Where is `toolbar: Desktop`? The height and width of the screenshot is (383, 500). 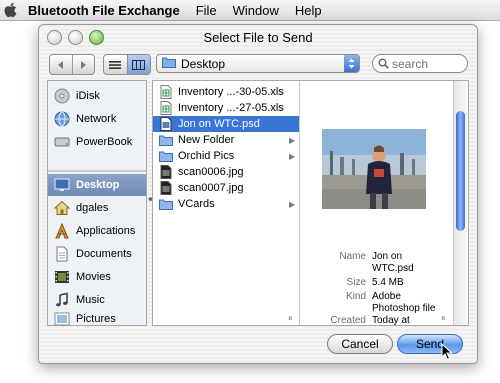
toolbar: Desktop is located at coordinates (258, 65).